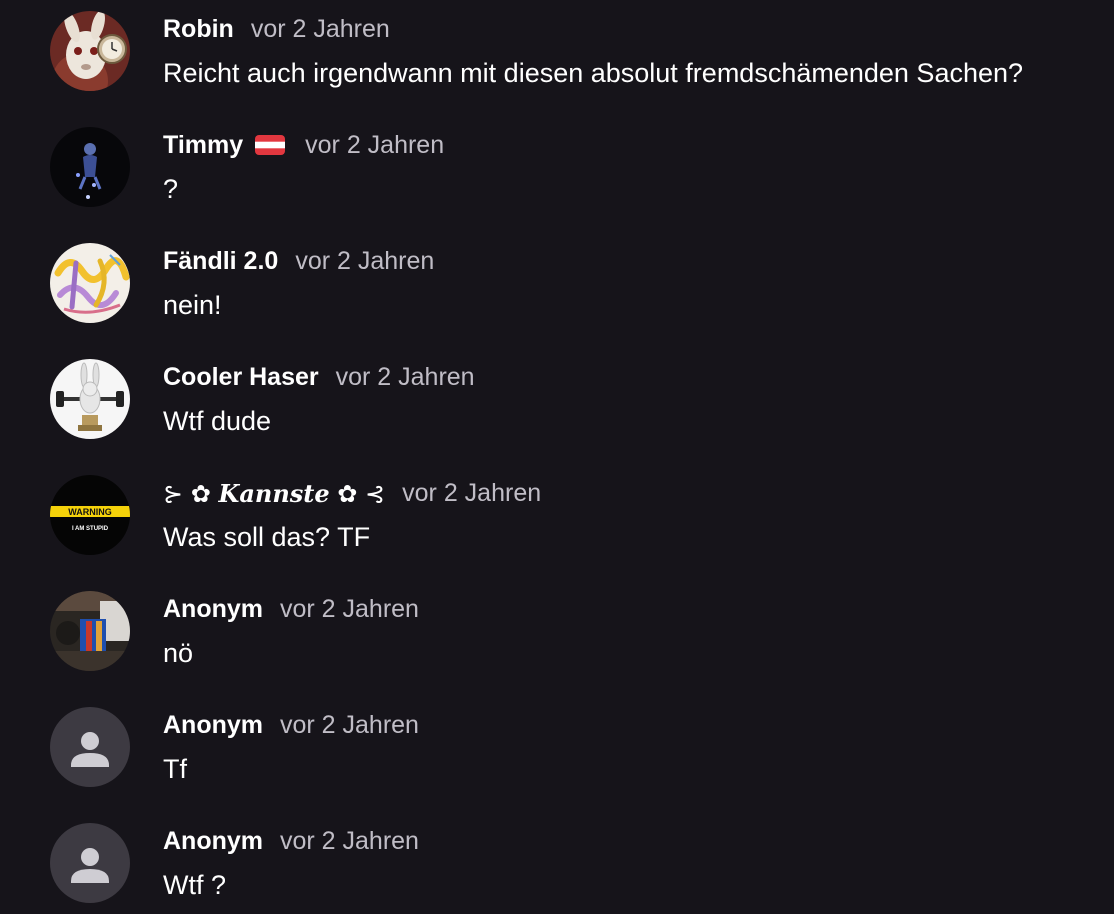  I want to click on comment-author: Robin, so click(198, 29).